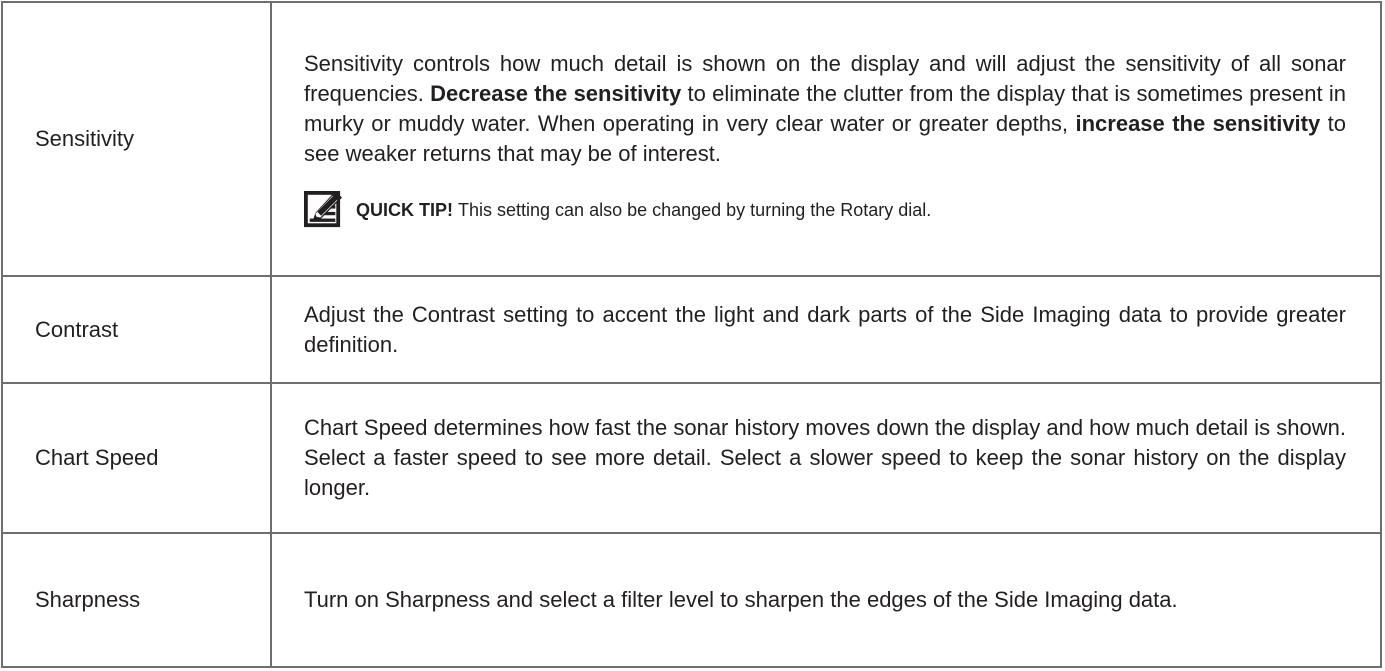 This screenshot has width=1385, height=671. Describe the element at coordinates (136, 329) in the screenshot. I see `setting-name-contrast: Contrast` at that location.